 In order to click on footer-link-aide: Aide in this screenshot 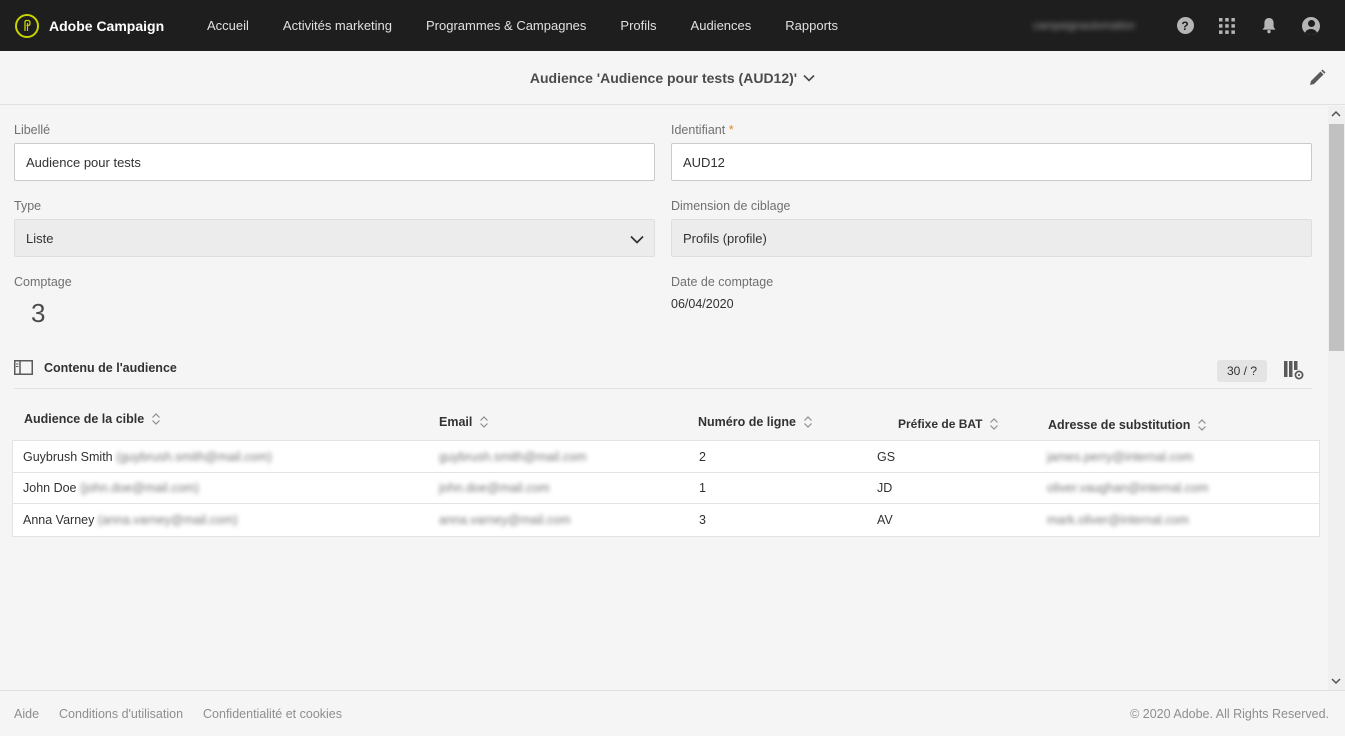, I will do `click(26, 714)`.